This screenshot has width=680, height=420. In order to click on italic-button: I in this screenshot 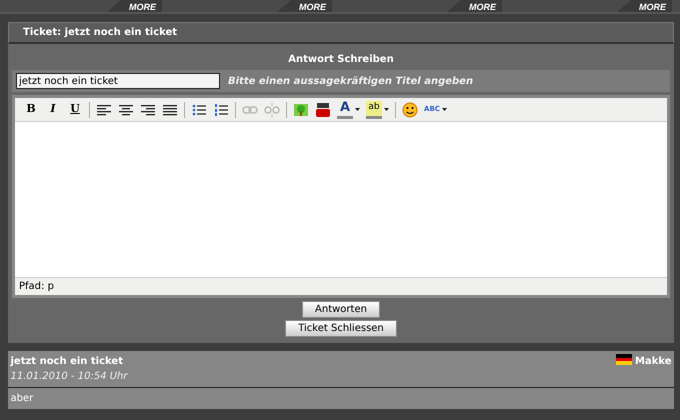, I will do `click(53, 109)`.